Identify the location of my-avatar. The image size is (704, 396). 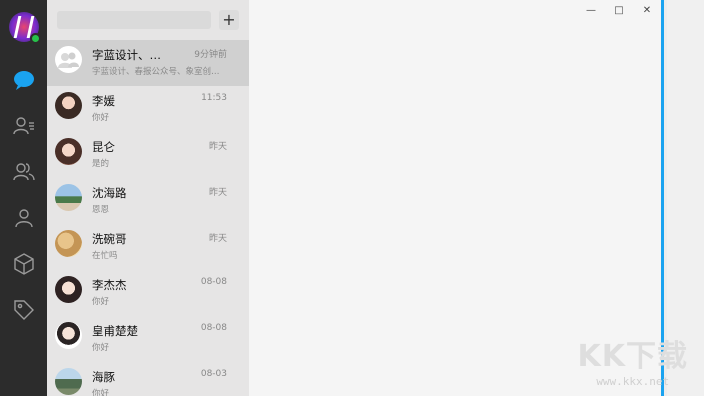
(24, 28).